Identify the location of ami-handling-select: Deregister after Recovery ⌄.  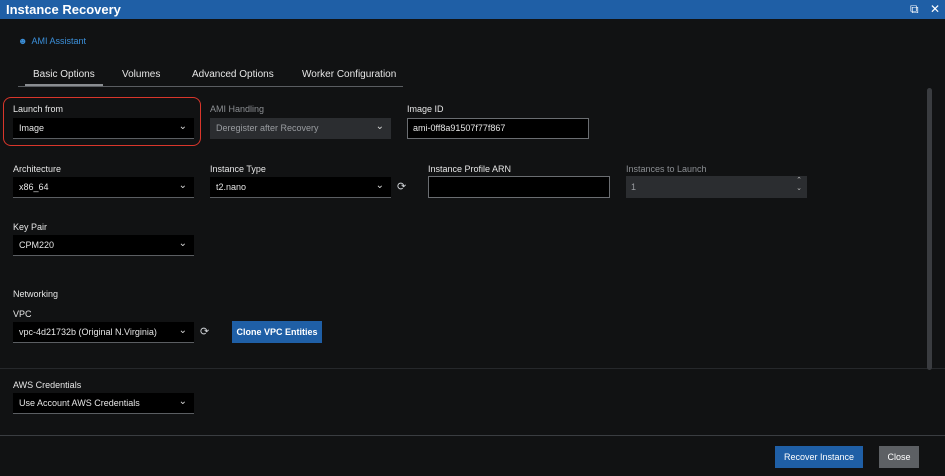
(300, 128).